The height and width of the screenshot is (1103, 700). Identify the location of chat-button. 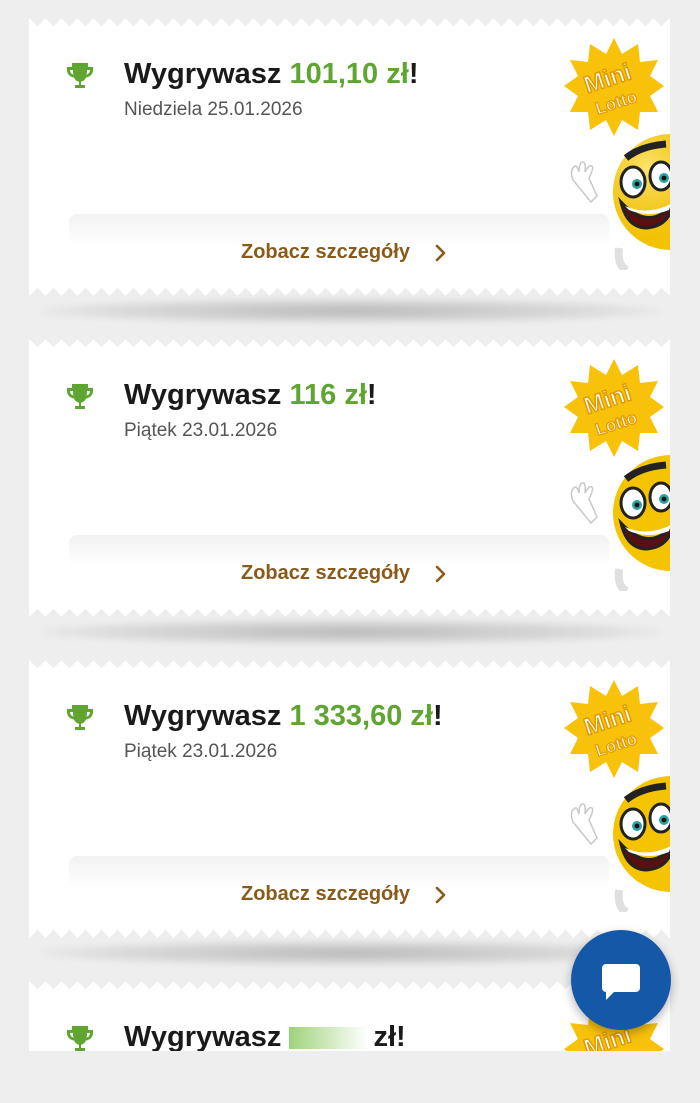
(621, 980).